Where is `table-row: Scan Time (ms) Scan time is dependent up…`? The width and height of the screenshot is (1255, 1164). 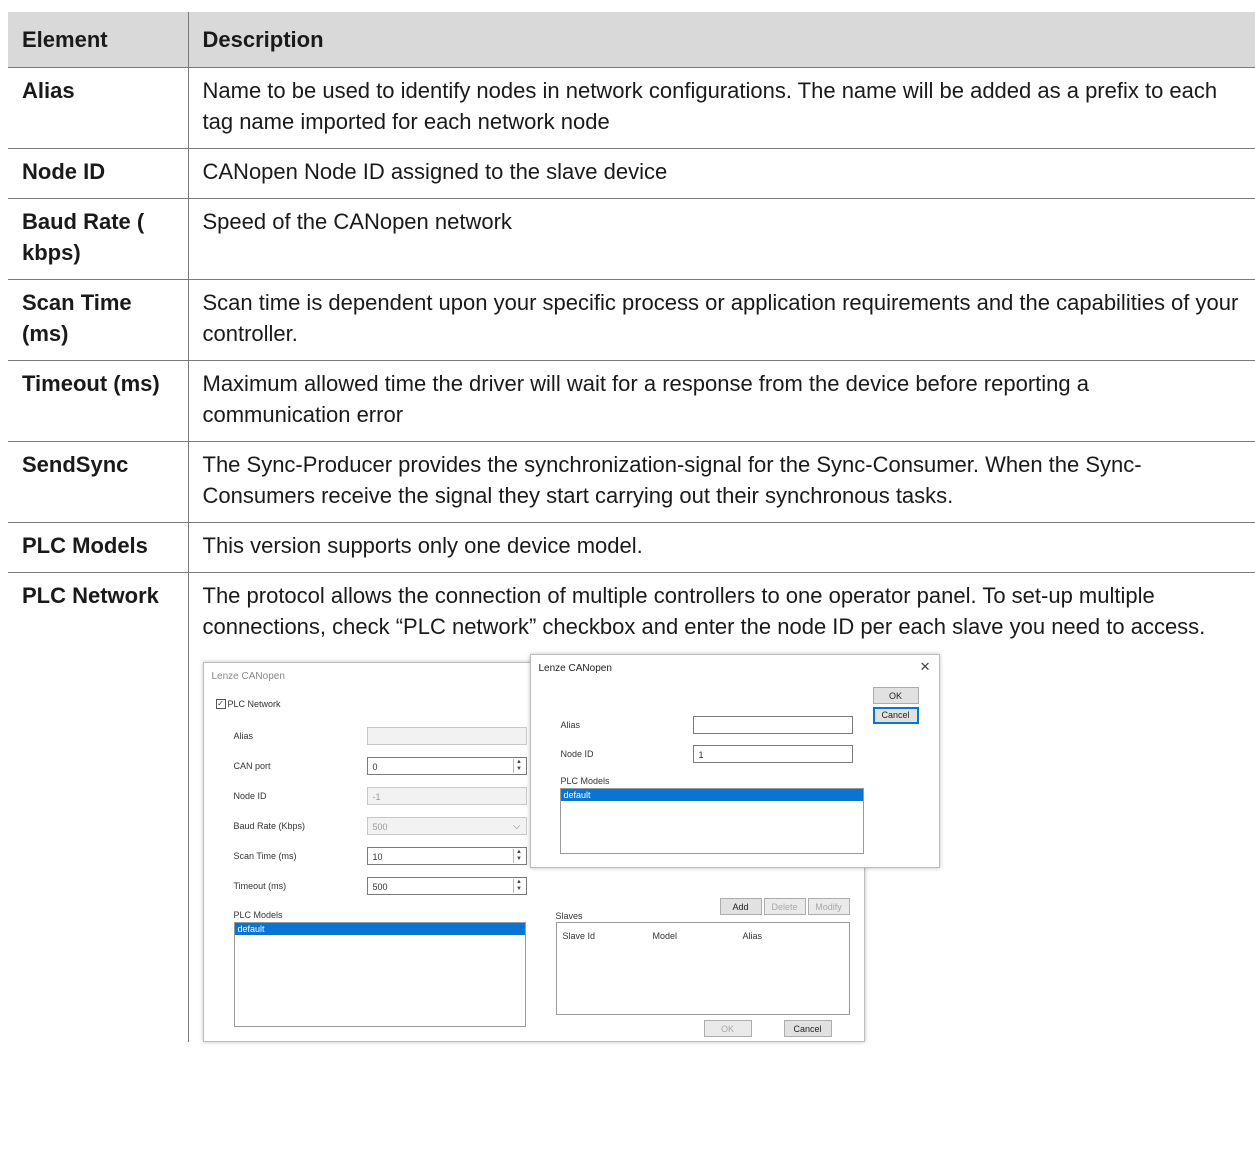
table-row: Scan Time (ms) Scan time is dependent up… is located at coordinates (631, 320).